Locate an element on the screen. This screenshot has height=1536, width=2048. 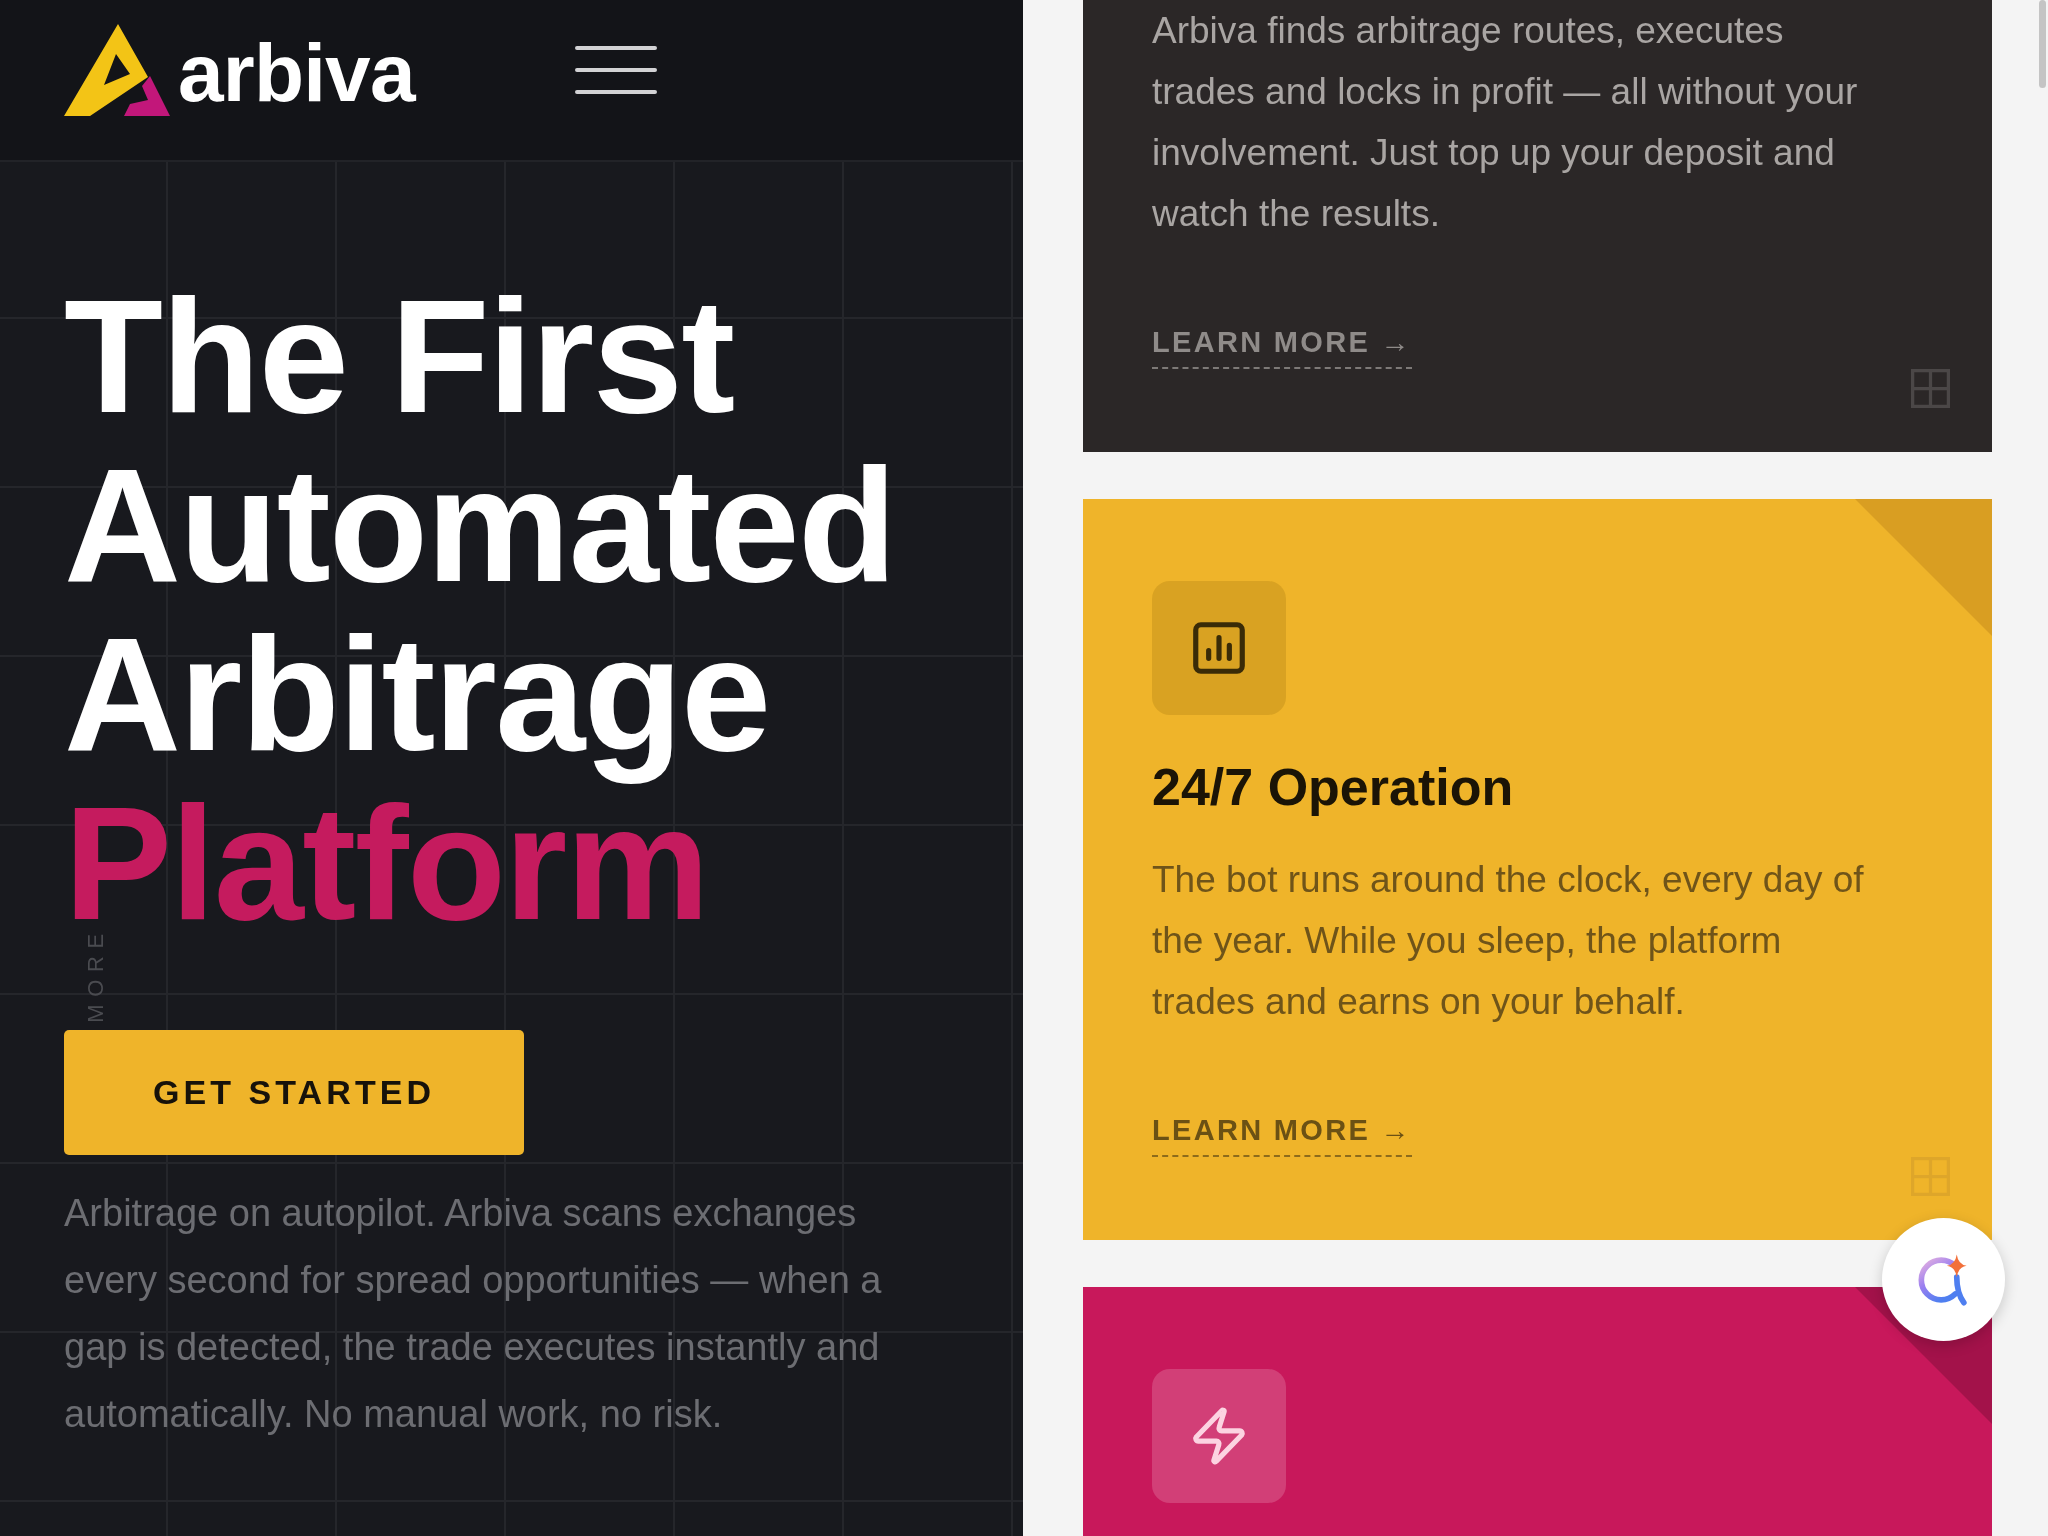
card-description: Arbiva finds arbitrage routes, executes trades and locks in profit — all without your involvement. Just top up your deposit and watch the results. is located at coordinates (1505, 122).